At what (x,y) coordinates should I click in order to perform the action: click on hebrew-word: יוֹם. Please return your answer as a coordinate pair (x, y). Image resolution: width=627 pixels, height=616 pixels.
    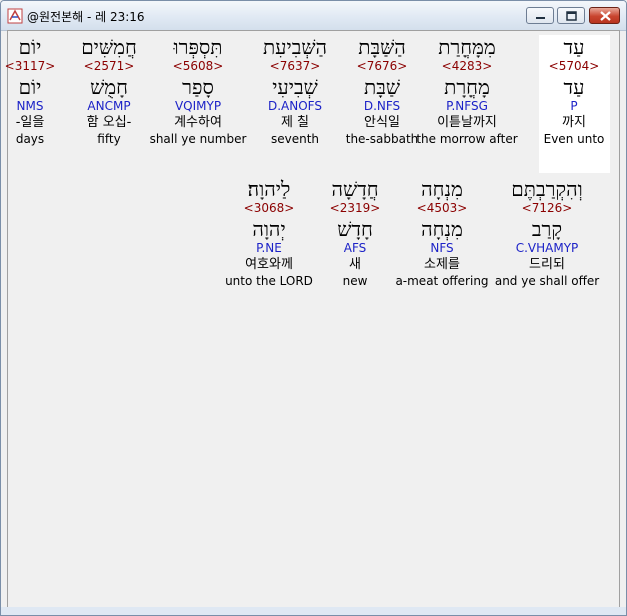
    Looking at the image, I should click on (30, 47).